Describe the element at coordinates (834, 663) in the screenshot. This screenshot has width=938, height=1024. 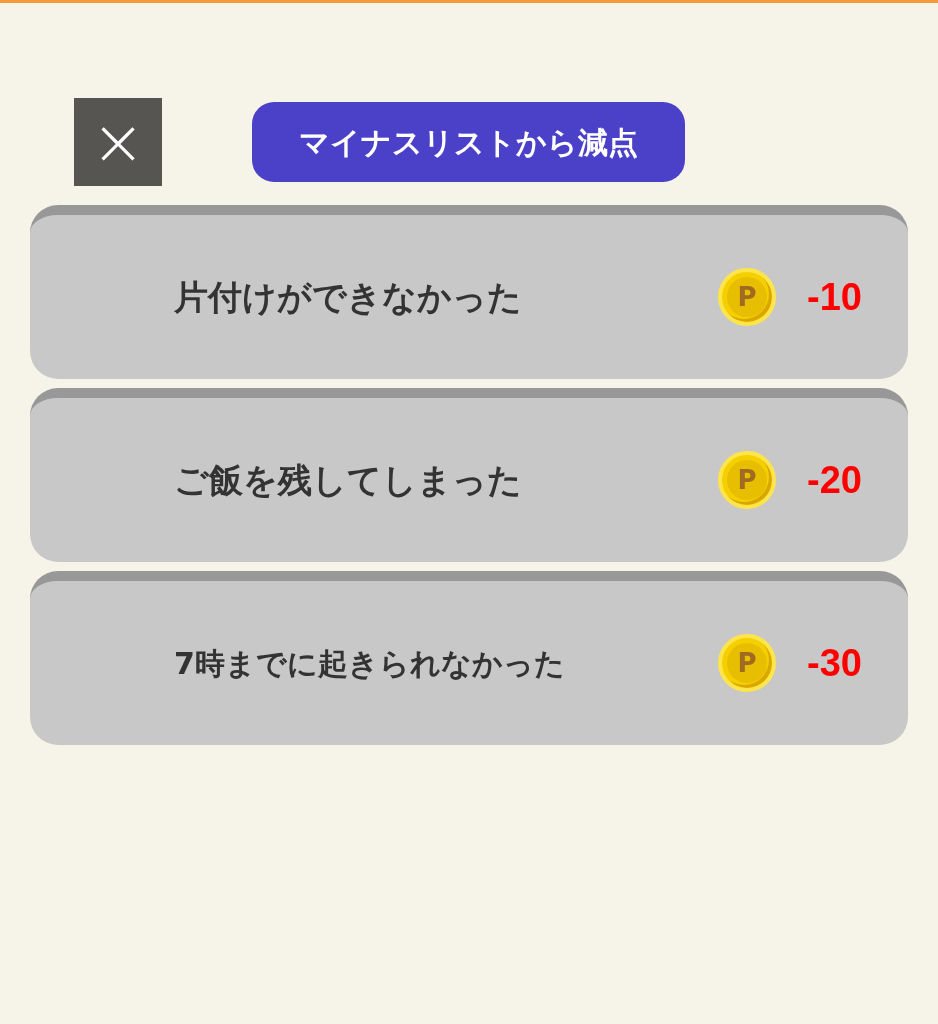
I see `points-value: -30` at that location.